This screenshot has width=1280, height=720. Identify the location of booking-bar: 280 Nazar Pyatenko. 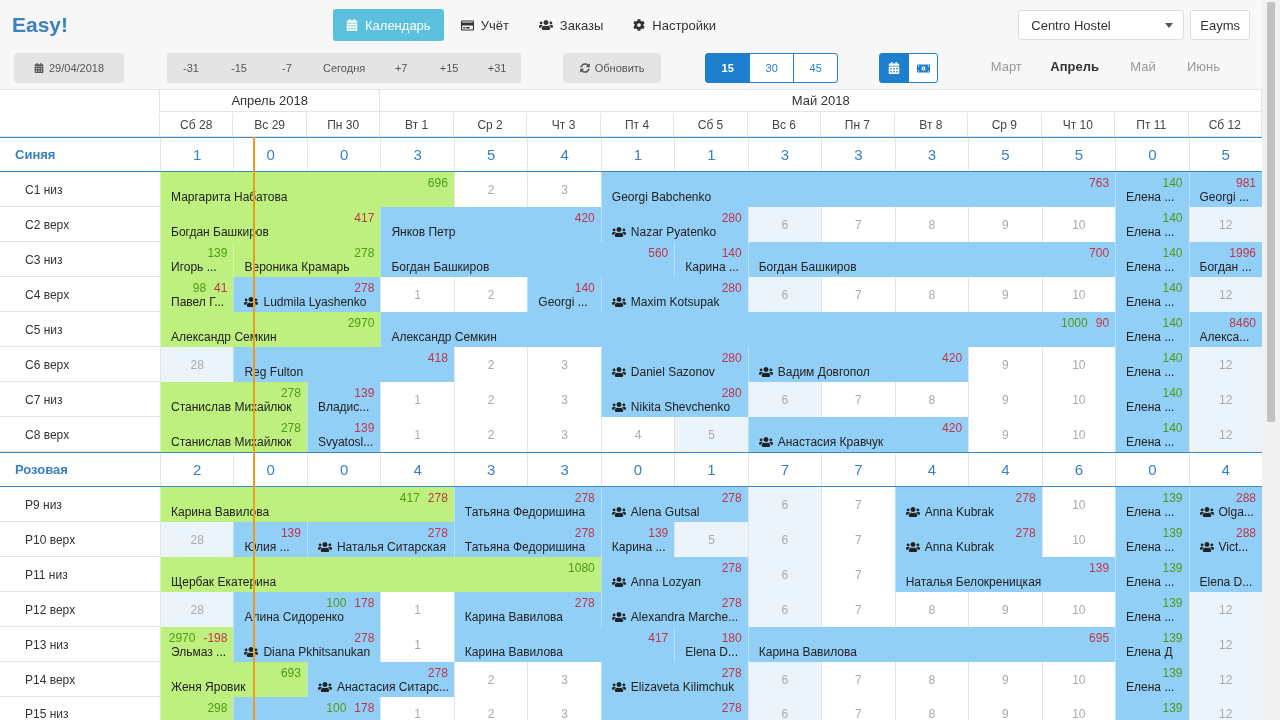
(674, 224).